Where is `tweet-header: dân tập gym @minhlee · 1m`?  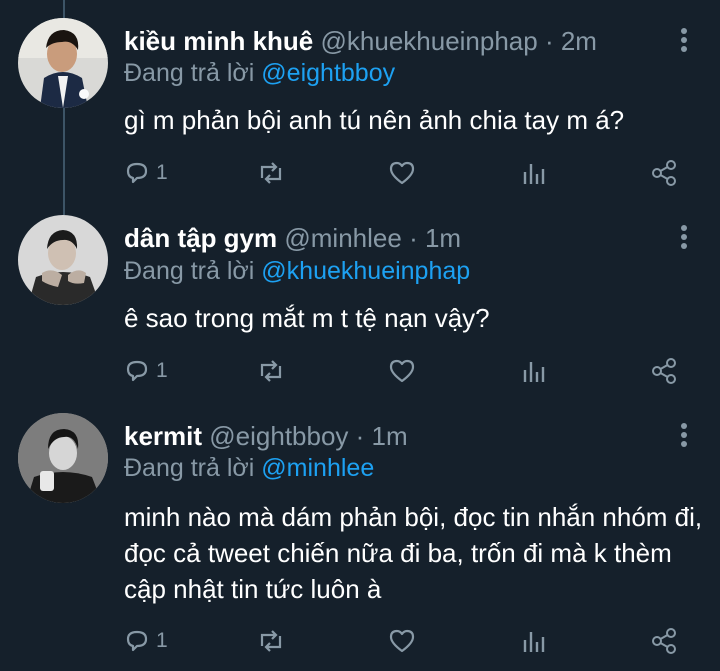 tweet-header: dân tập gym @minhlee · 1m is located at coordinates (292, 238).